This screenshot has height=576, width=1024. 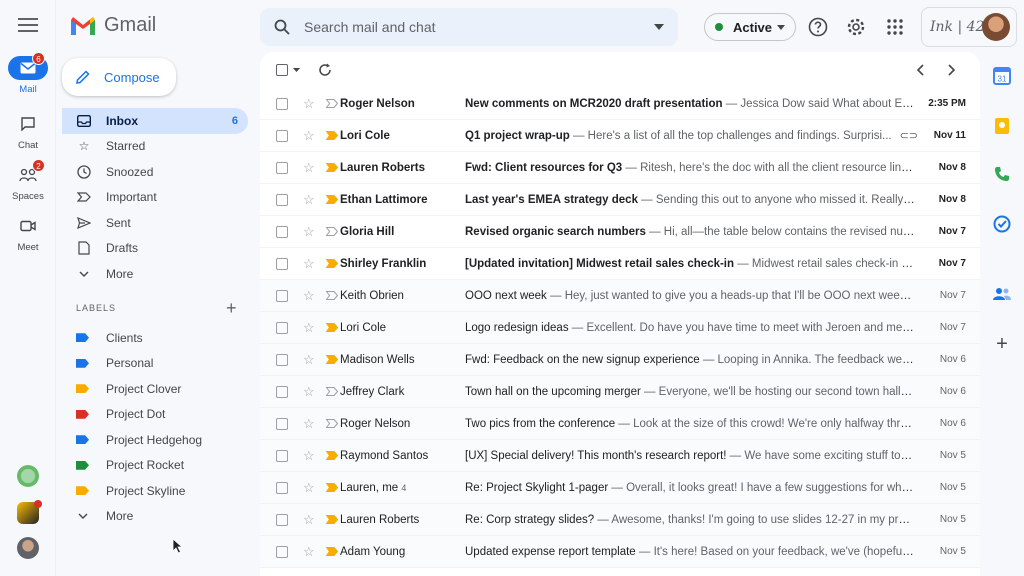 What do you see at coordinates (155, 121) in the screenshot?
I see `nav-item-inbox: Inbox 6` at bounding box center [155, 121].